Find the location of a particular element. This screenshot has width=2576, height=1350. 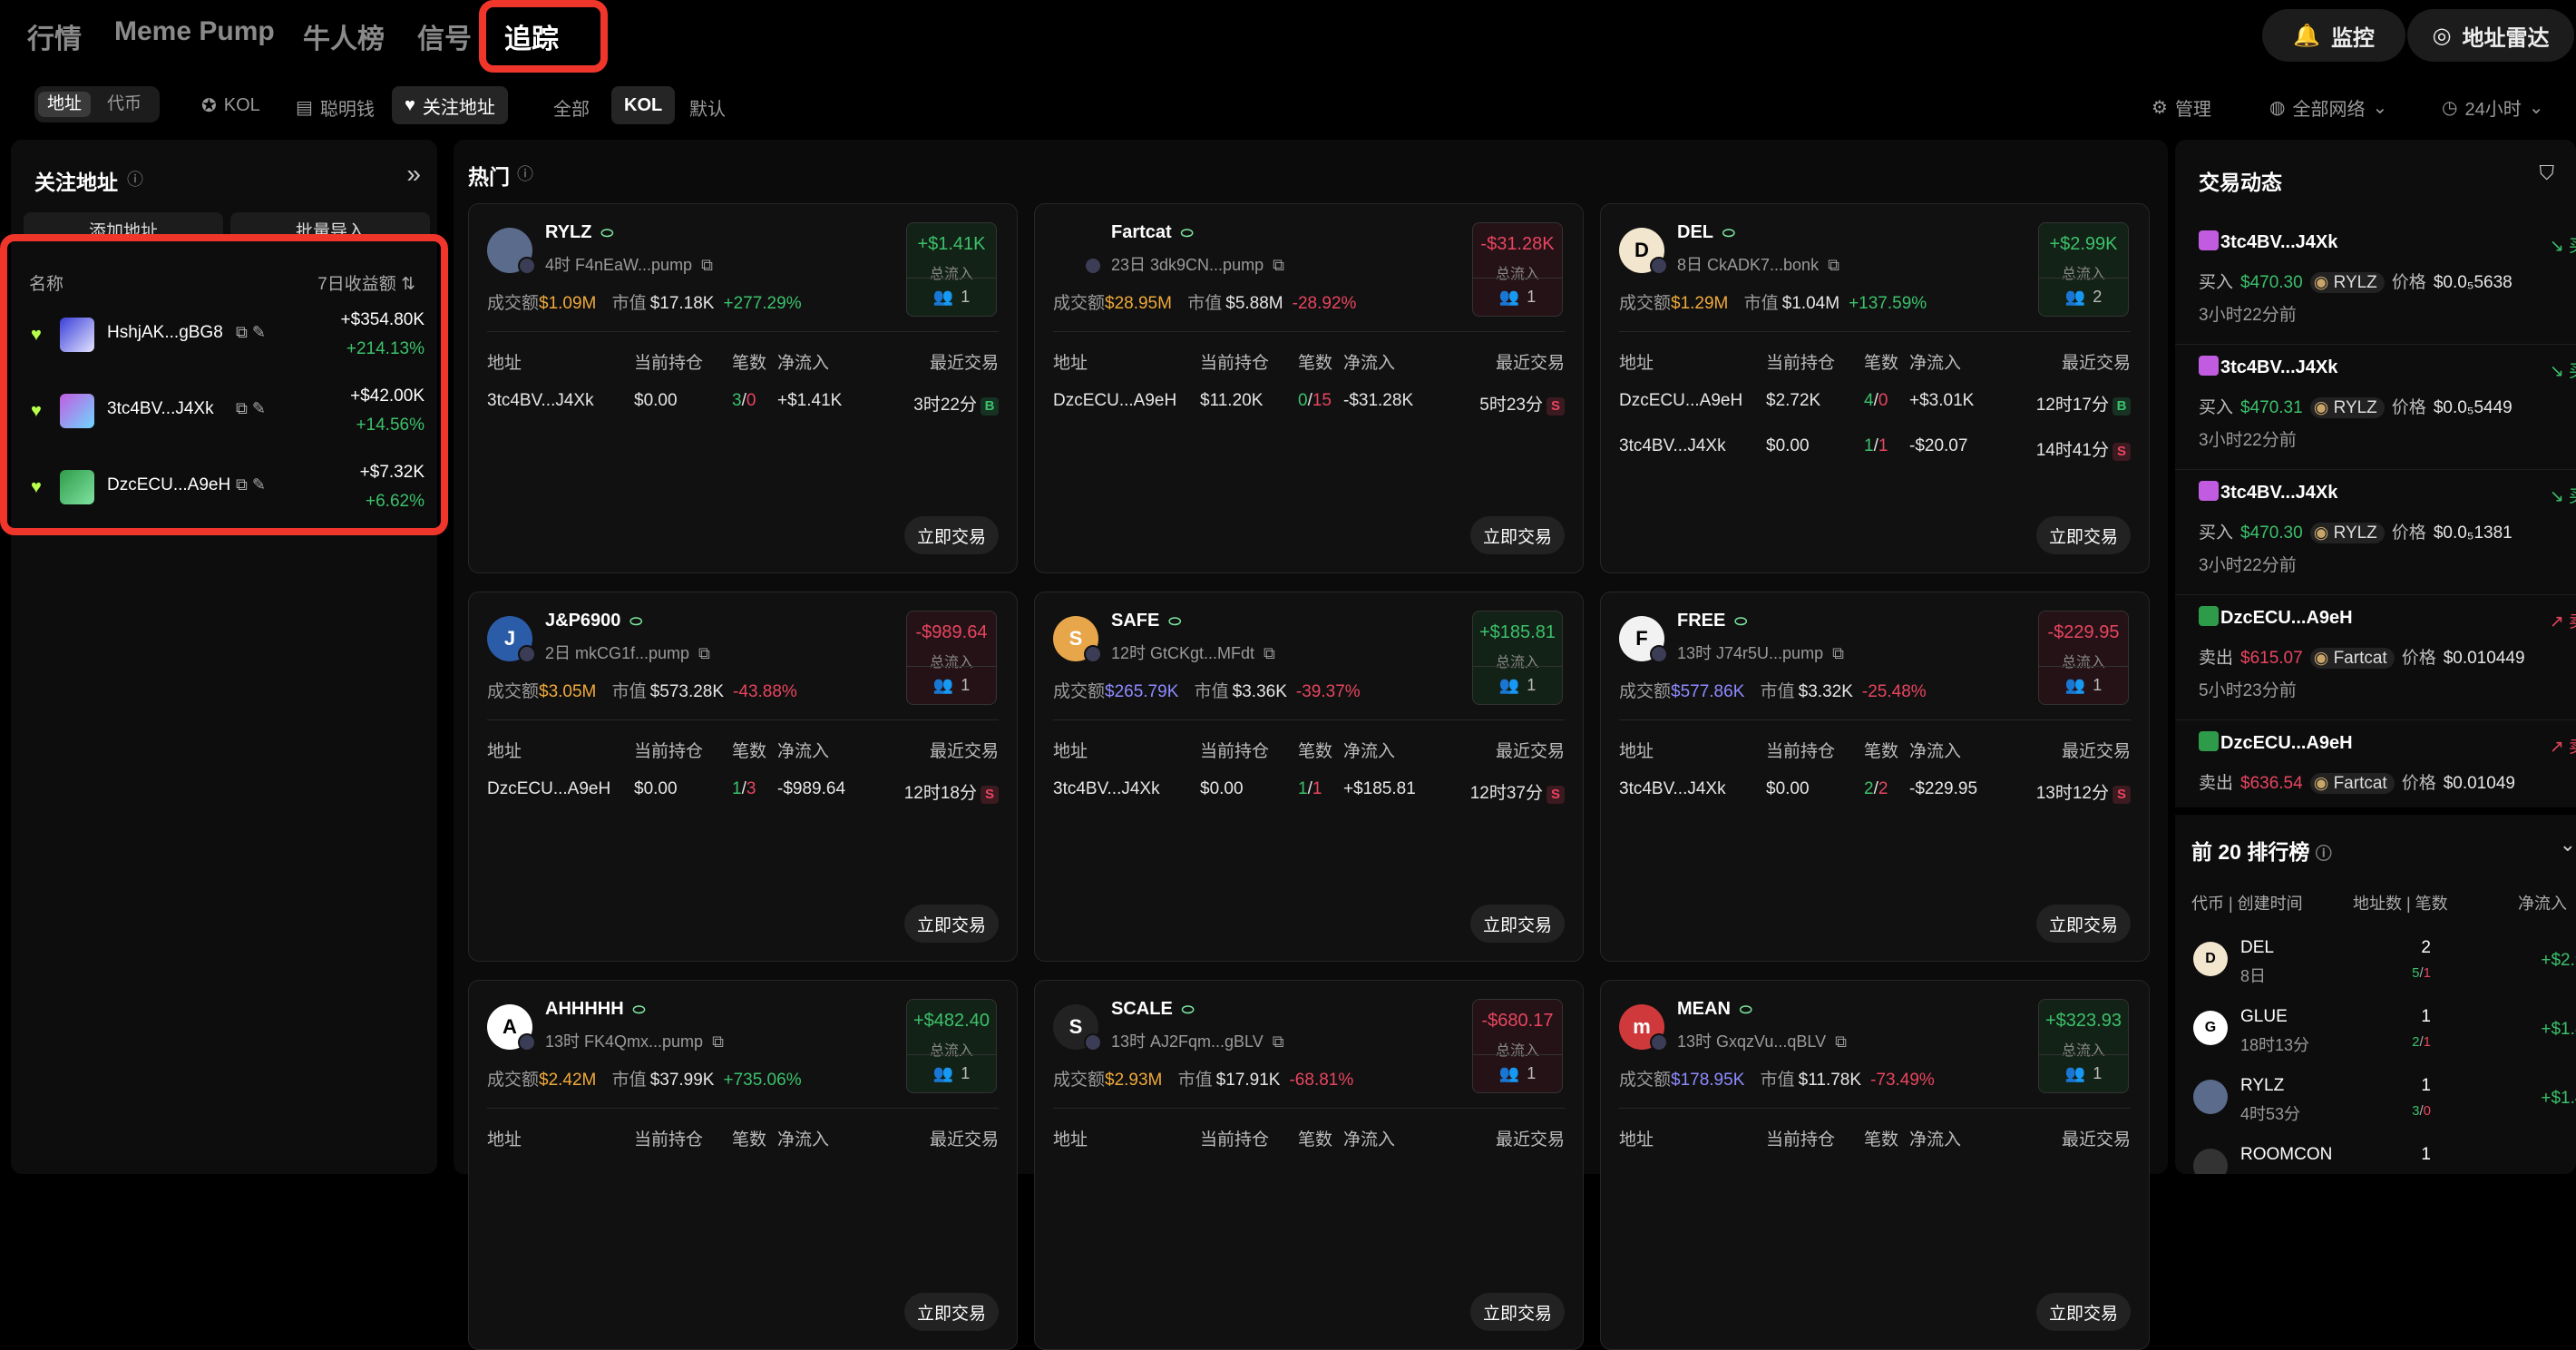

watchlist-row: ♥ 3tc4BV...J4Xk ⧉ ✎ +$42.00K +14.56% is located at coordinates (224, 415).